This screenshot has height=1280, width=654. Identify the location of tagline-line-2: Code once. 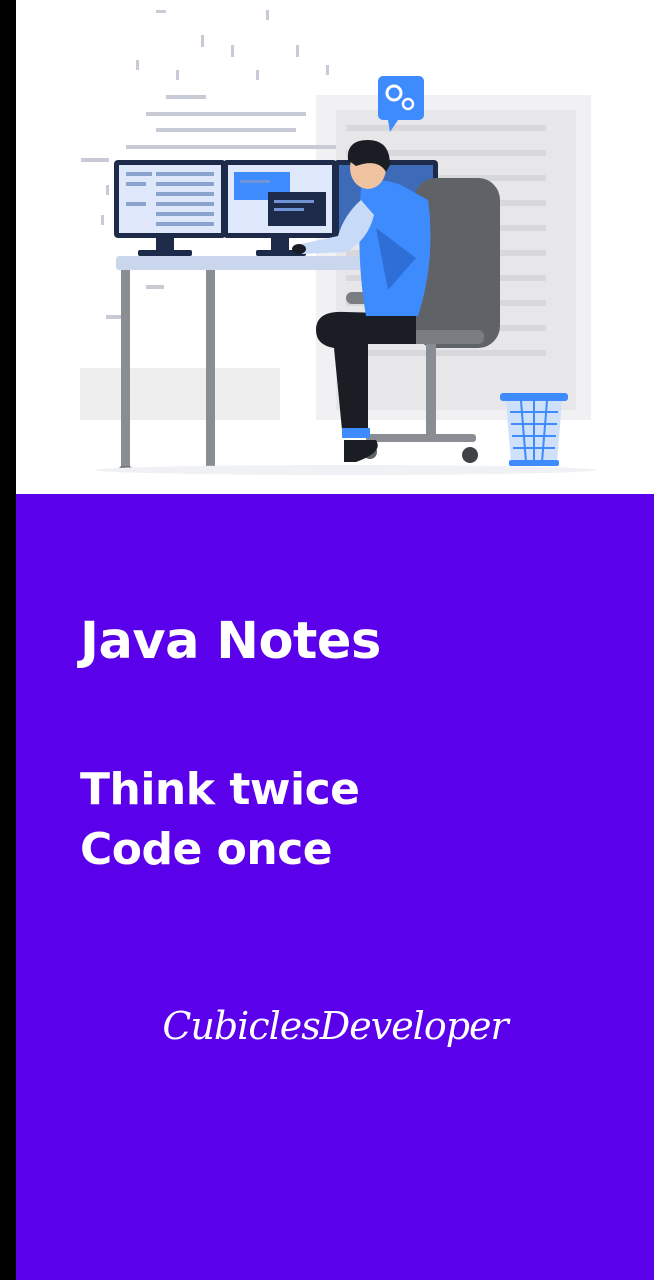
(206, 849).